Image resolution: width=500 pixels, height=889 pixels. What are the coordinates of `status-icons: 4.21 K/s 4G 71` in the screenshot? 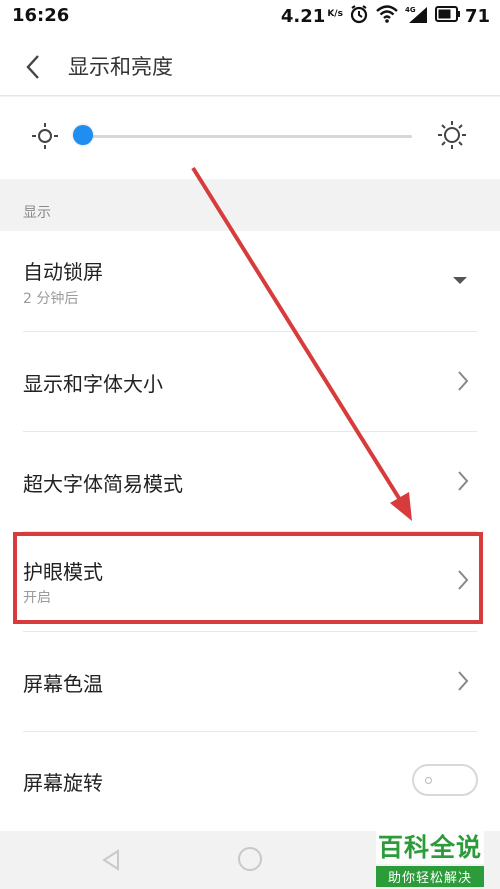 It's located at (385, 16).